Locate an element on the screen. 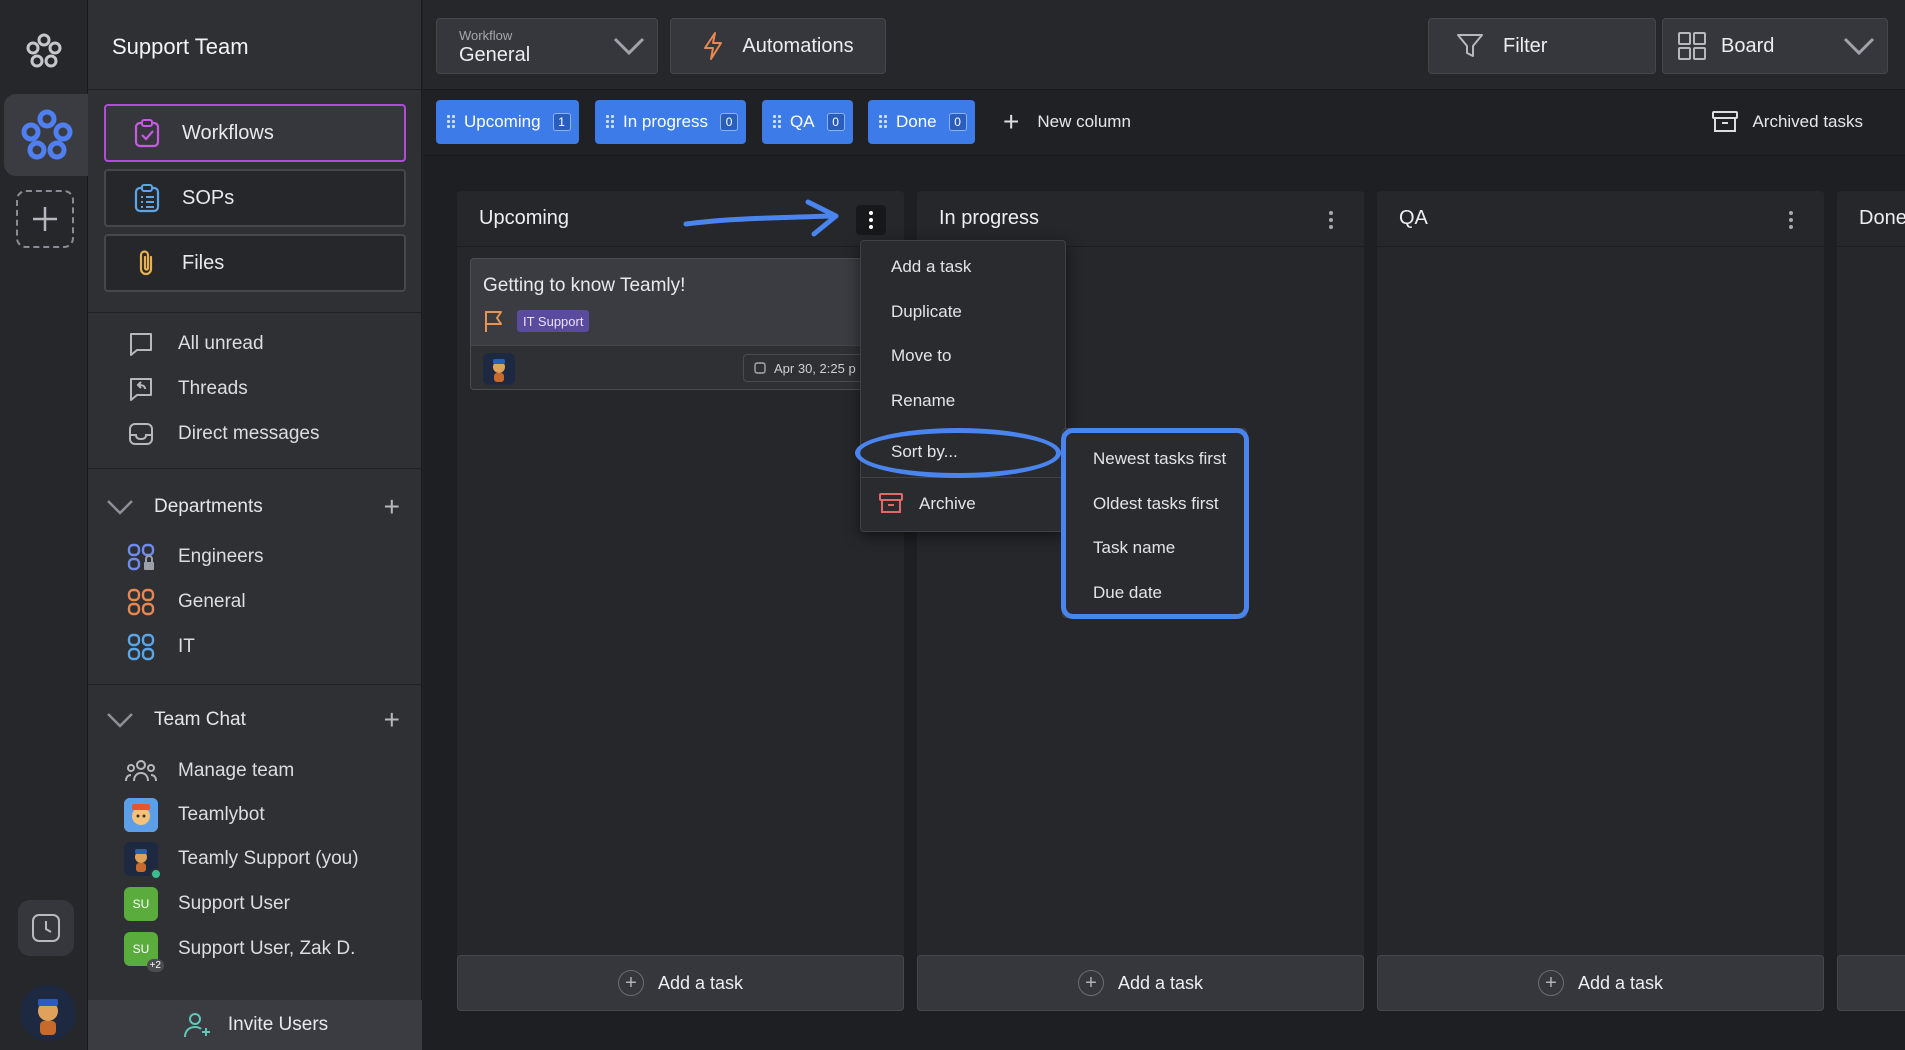 The image size is (1905, 1050). all-unread-item: All unread is located at coordinates (194, 344).